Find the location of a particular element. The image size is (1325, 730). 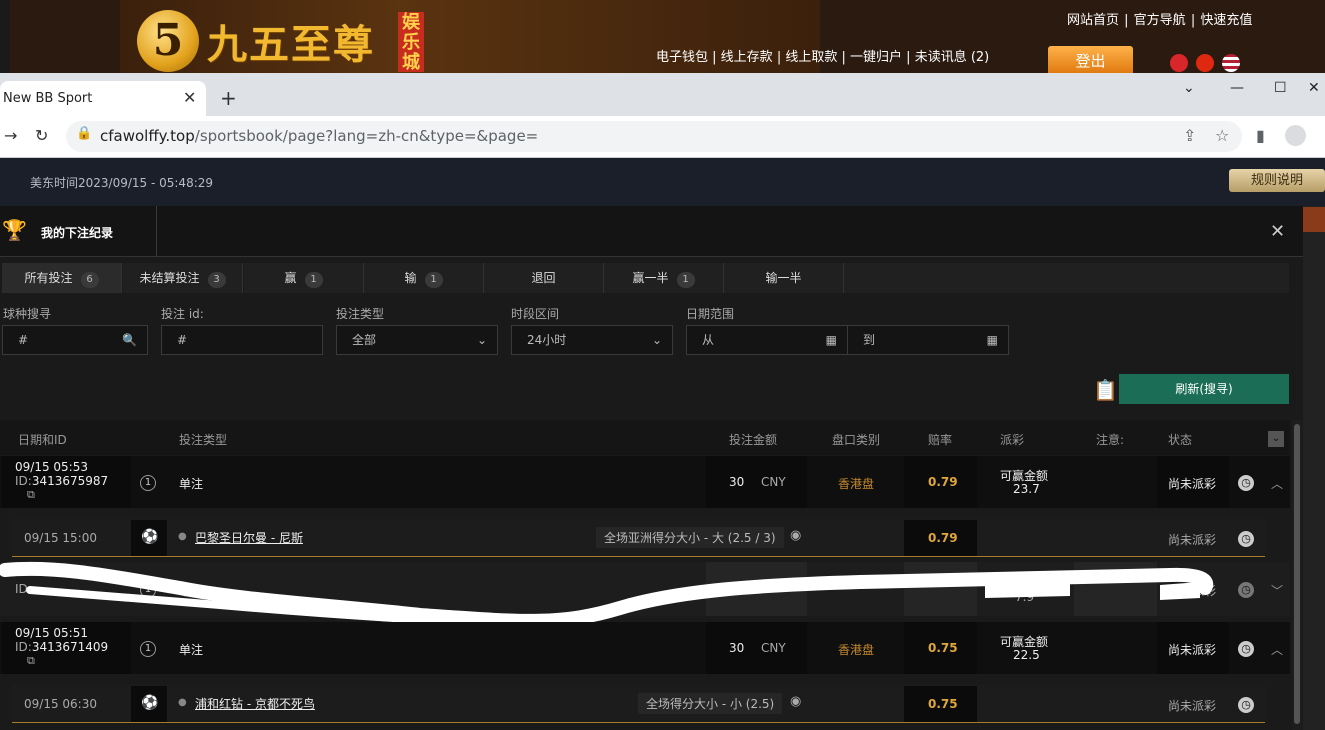

detail-status: 尚未派彩 is located at coordinates (1192, 706).